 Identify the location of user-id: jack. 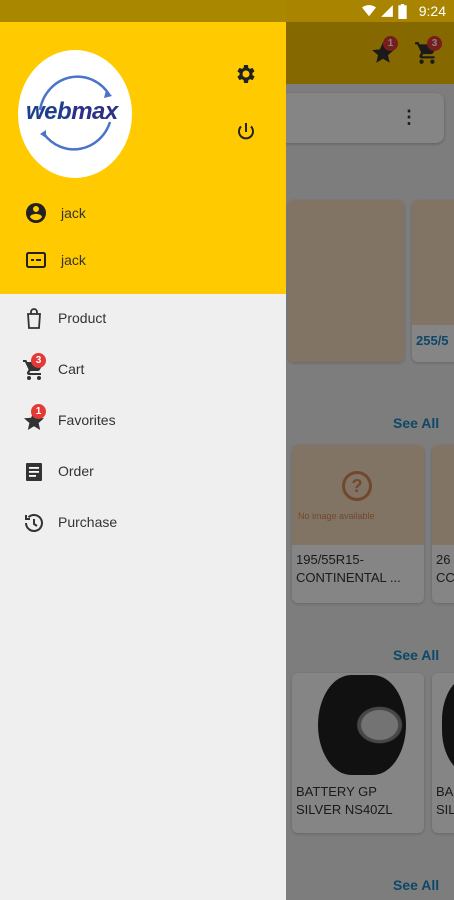
(73, 260).